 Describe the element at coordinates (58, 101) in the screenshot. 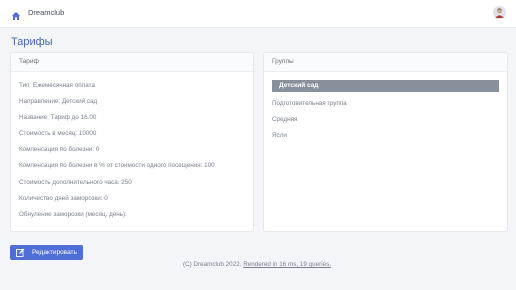

I see `tariff-direction: Направление: Детский сад` at that location.